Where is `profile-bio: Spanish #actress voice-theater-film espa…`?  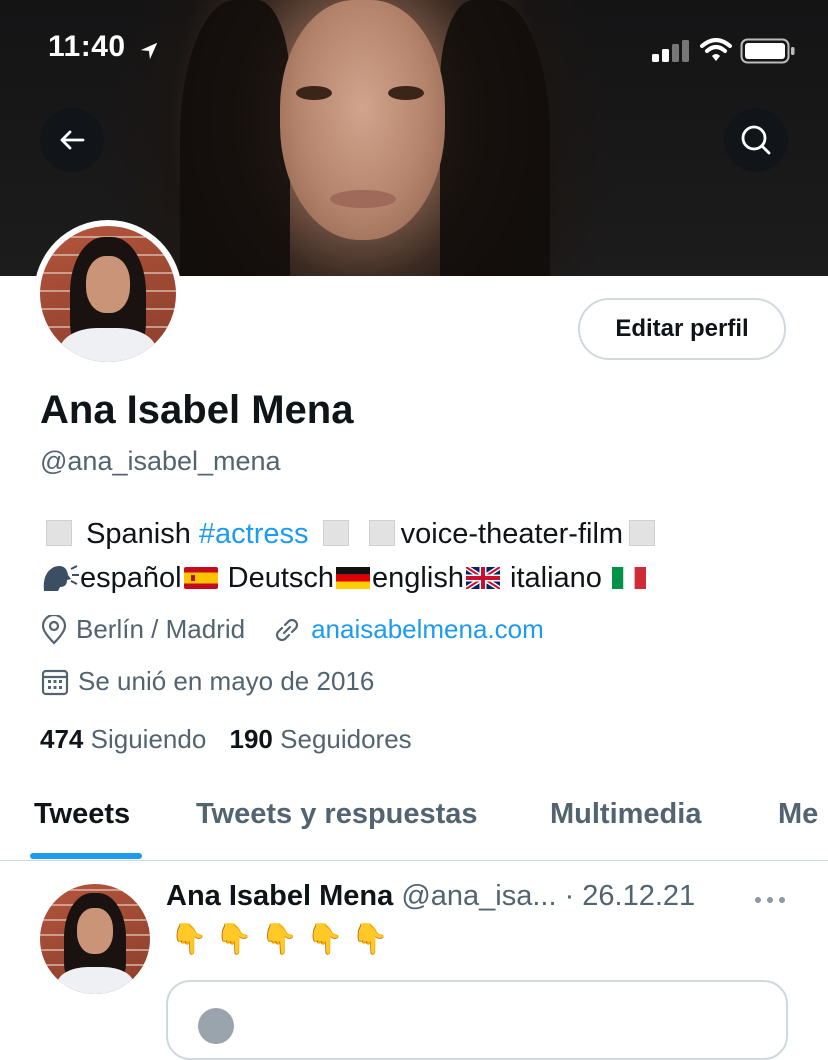
profile-bio: Spanish #actress voice-theater-film espa… is located at coordinates (420, 556).